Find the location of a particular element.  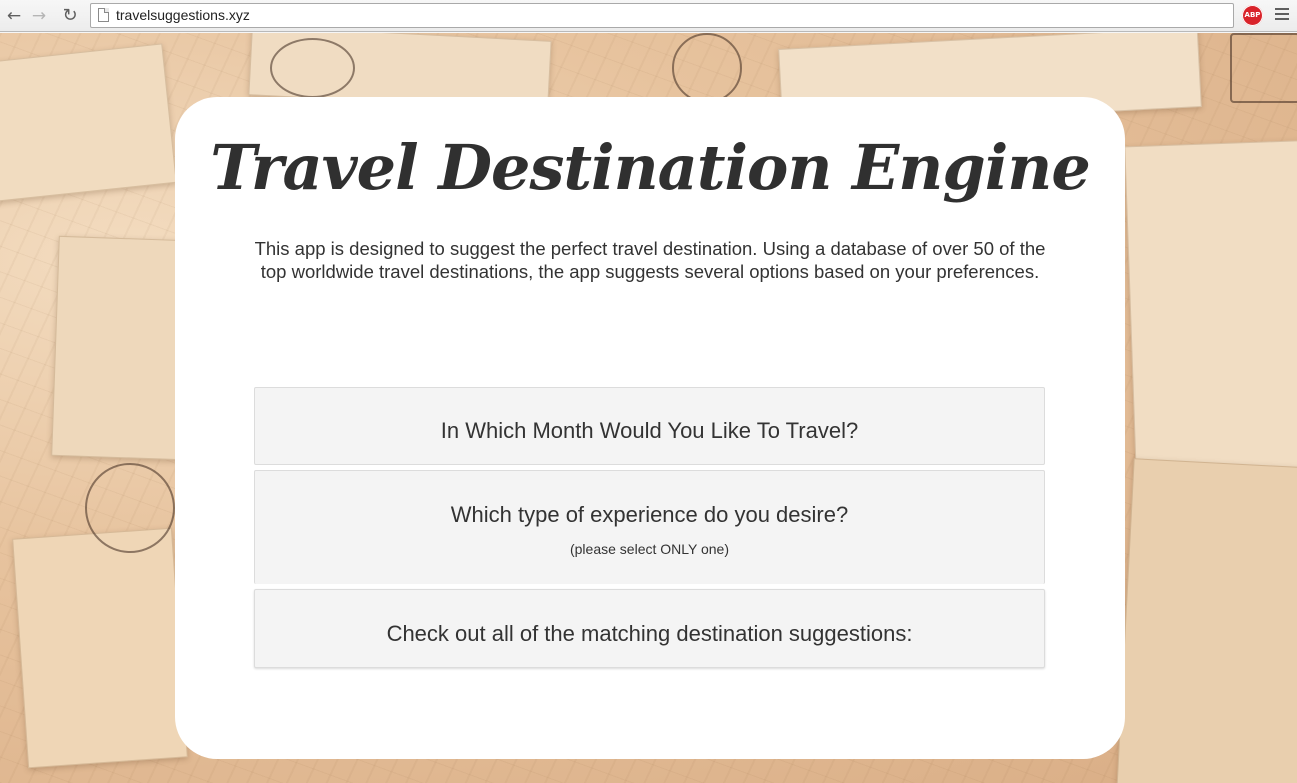

page-icon is located at coordinates (103, 15).